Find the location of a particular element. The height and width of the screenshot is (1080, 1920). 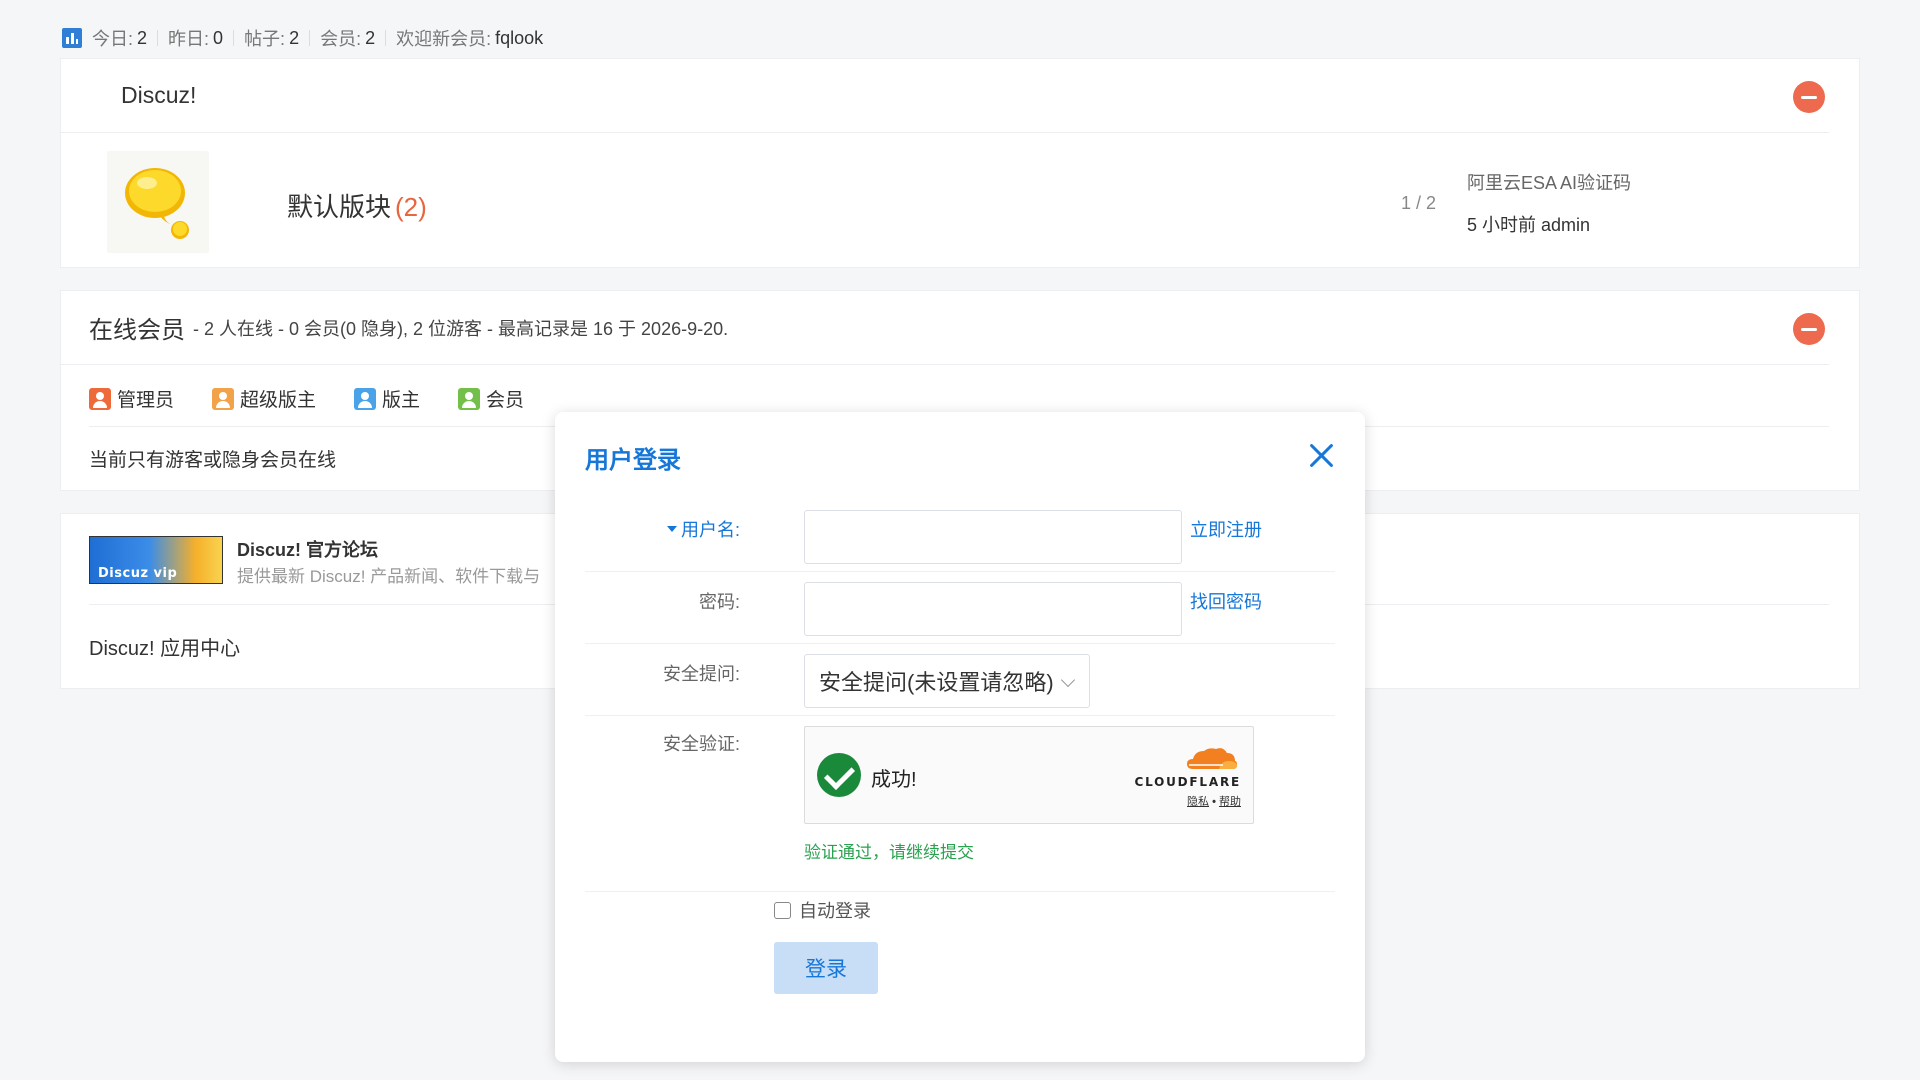

password-label: 密码: is located at coordinates (719, 602).